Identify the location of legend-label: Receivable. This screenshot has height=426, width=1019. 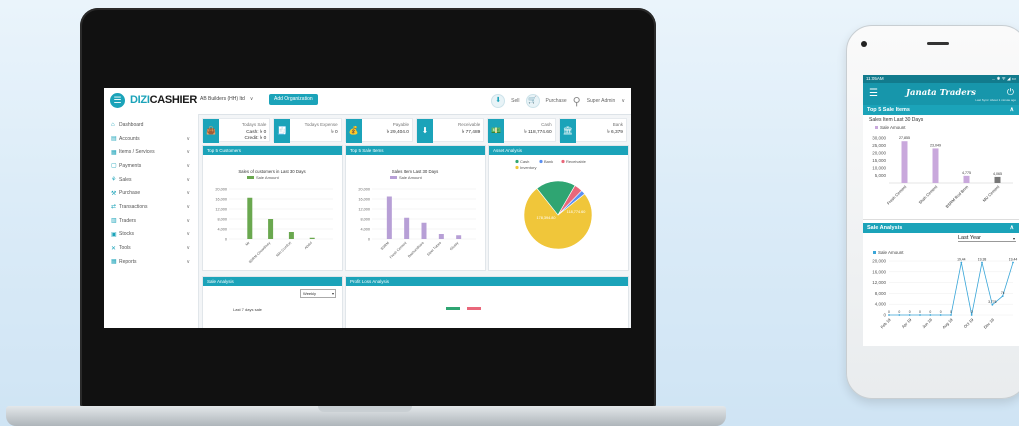
(576, 161).